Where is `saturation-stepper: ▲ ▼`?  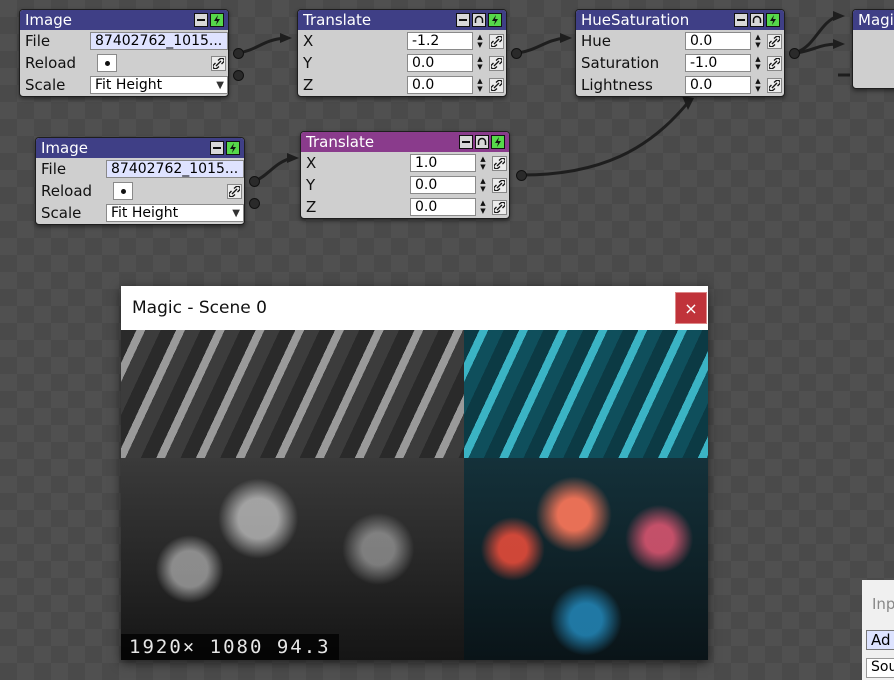
saturation-stepper: ▲ ▼ is located at coordinates (758, 63).